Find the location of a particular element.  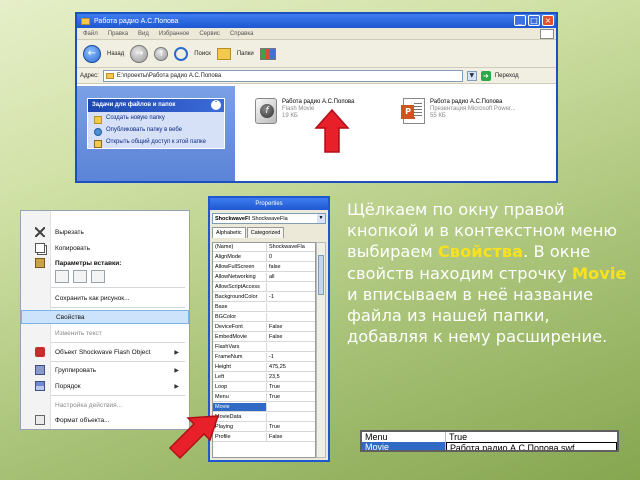

paste-text-icon is located at coordinates (98, 276).